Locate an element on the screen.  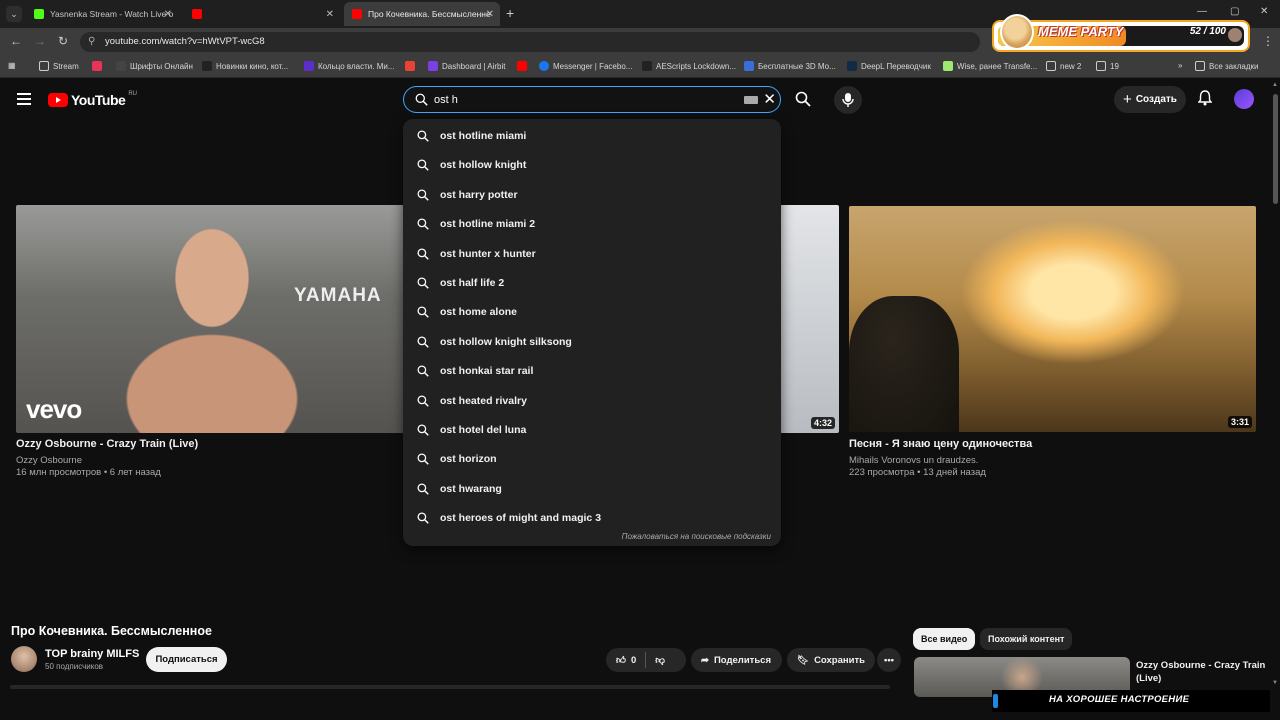
tab-youtube-2: ✕ is located at coordinates (262, 14).